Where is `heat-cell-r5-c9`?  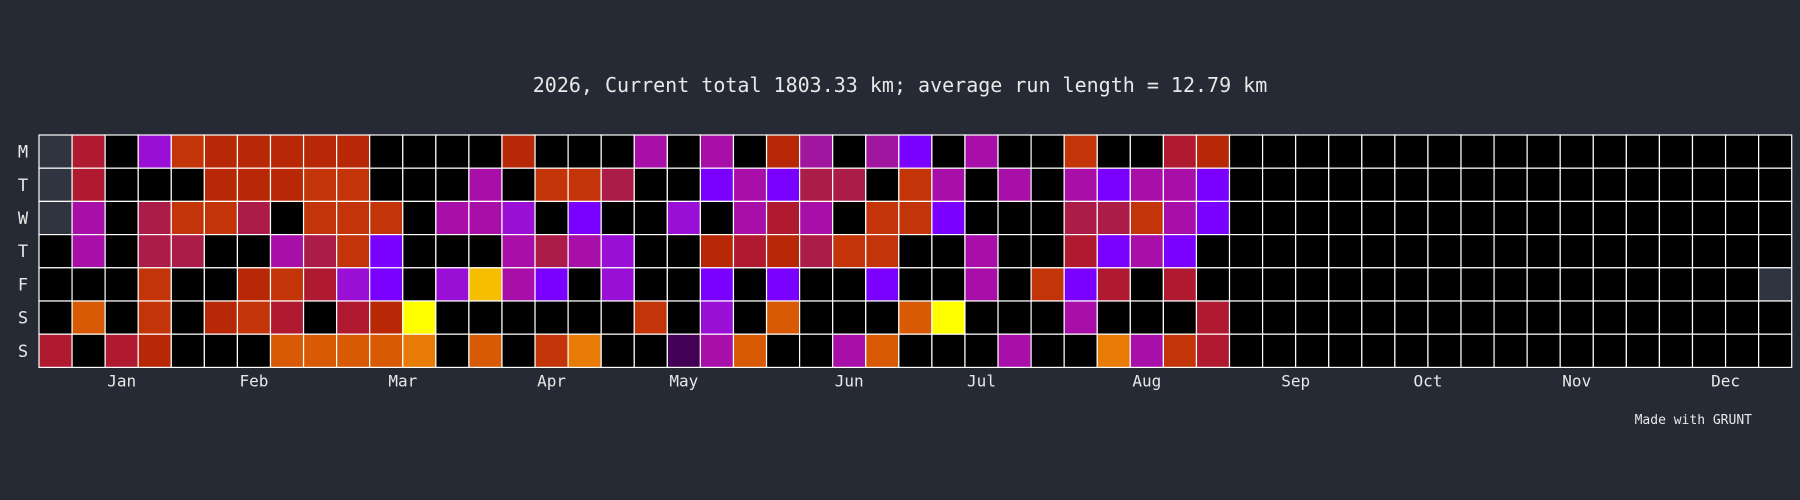 heat-cell-r5-c9 is located at coordinates (353, 317).